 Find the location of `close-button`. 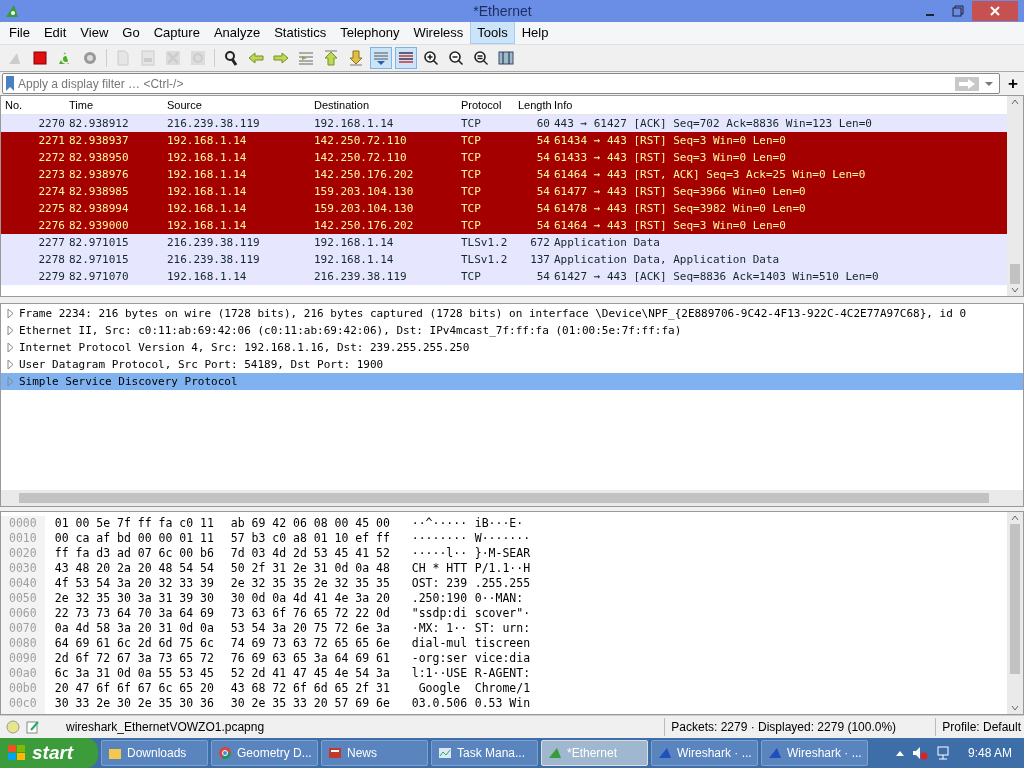

close-button is located at coordinates (995, 10).